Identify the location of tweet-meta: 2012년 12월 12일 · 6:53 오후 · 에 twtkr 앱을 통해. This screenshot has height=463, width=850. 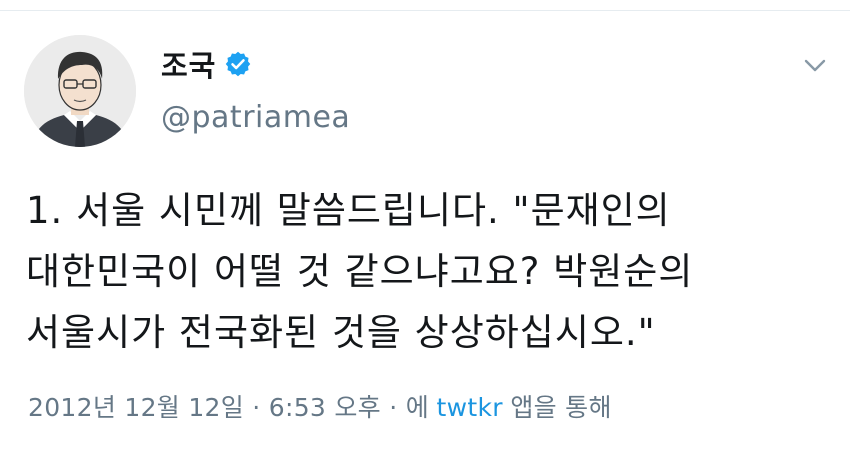
(320, 406).